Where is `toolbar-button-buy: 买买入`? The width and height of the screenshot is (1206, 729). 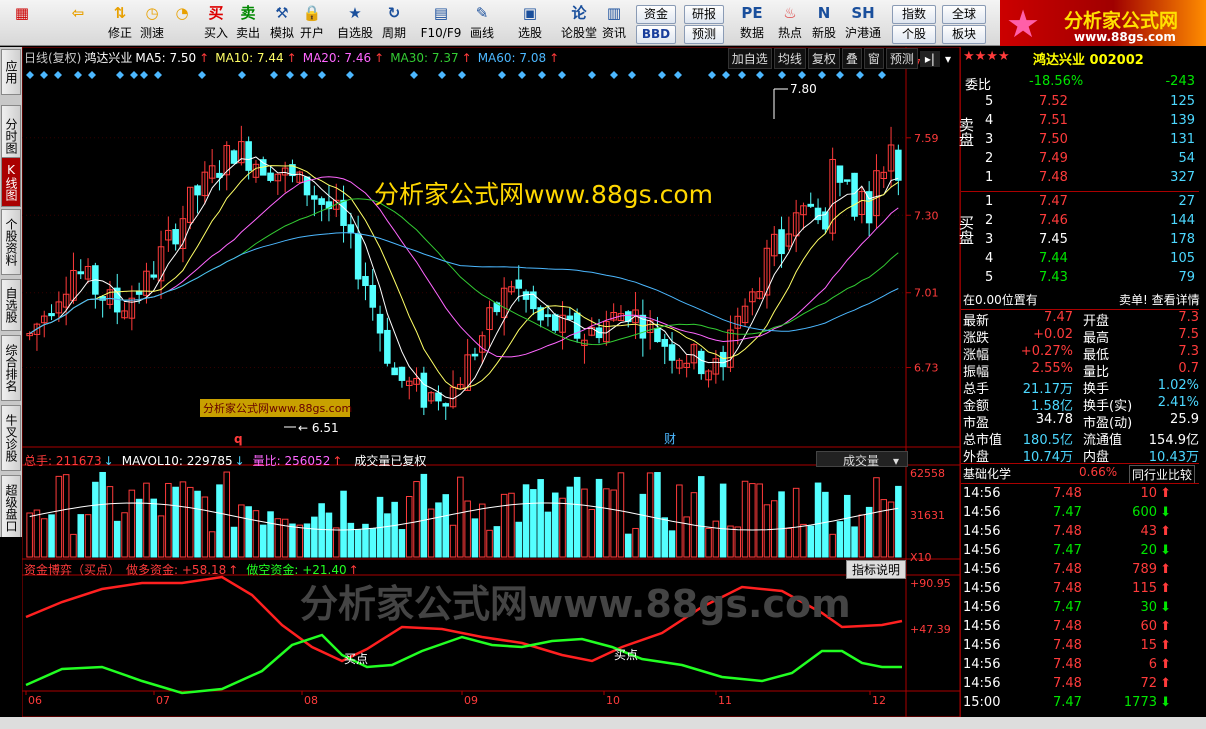
toolbar-button-buy: 买买入 is located at coordinates (216, 23).